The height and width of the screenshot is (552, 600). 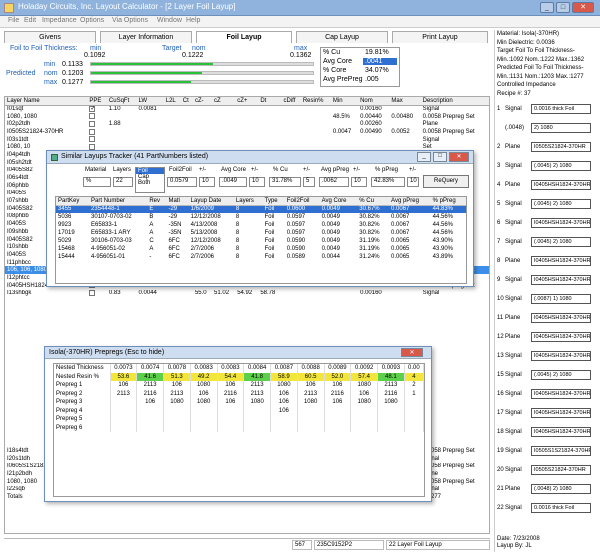 What do you see at coordinates (224, 101) in the screenshot?
I see `layer-col-header: cZ` at bounding box center [224, 101].